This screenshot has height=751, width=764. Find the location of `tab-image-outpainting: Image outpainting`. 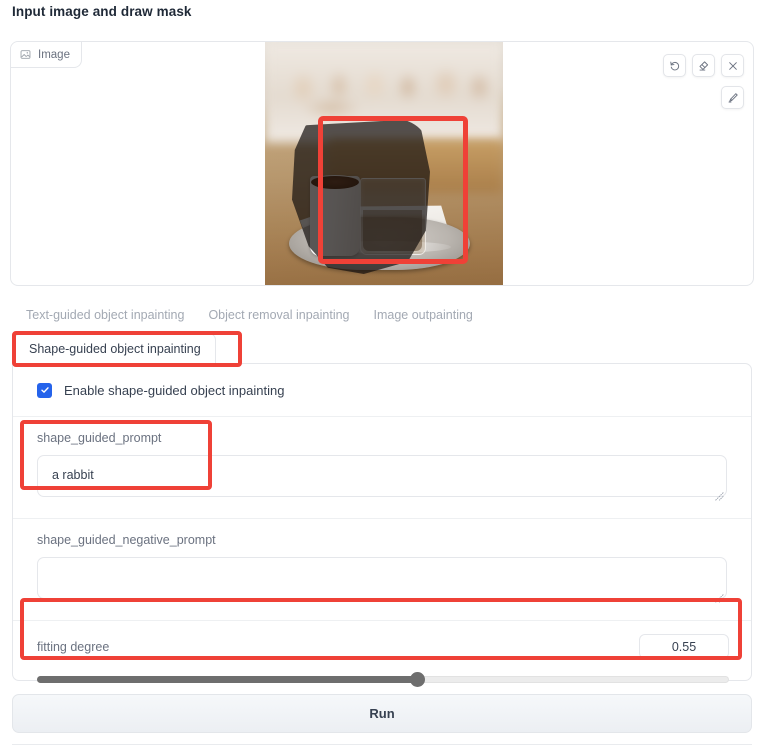

tab-image-outpainting: Image outpainting is located at coordinates (423, 316).